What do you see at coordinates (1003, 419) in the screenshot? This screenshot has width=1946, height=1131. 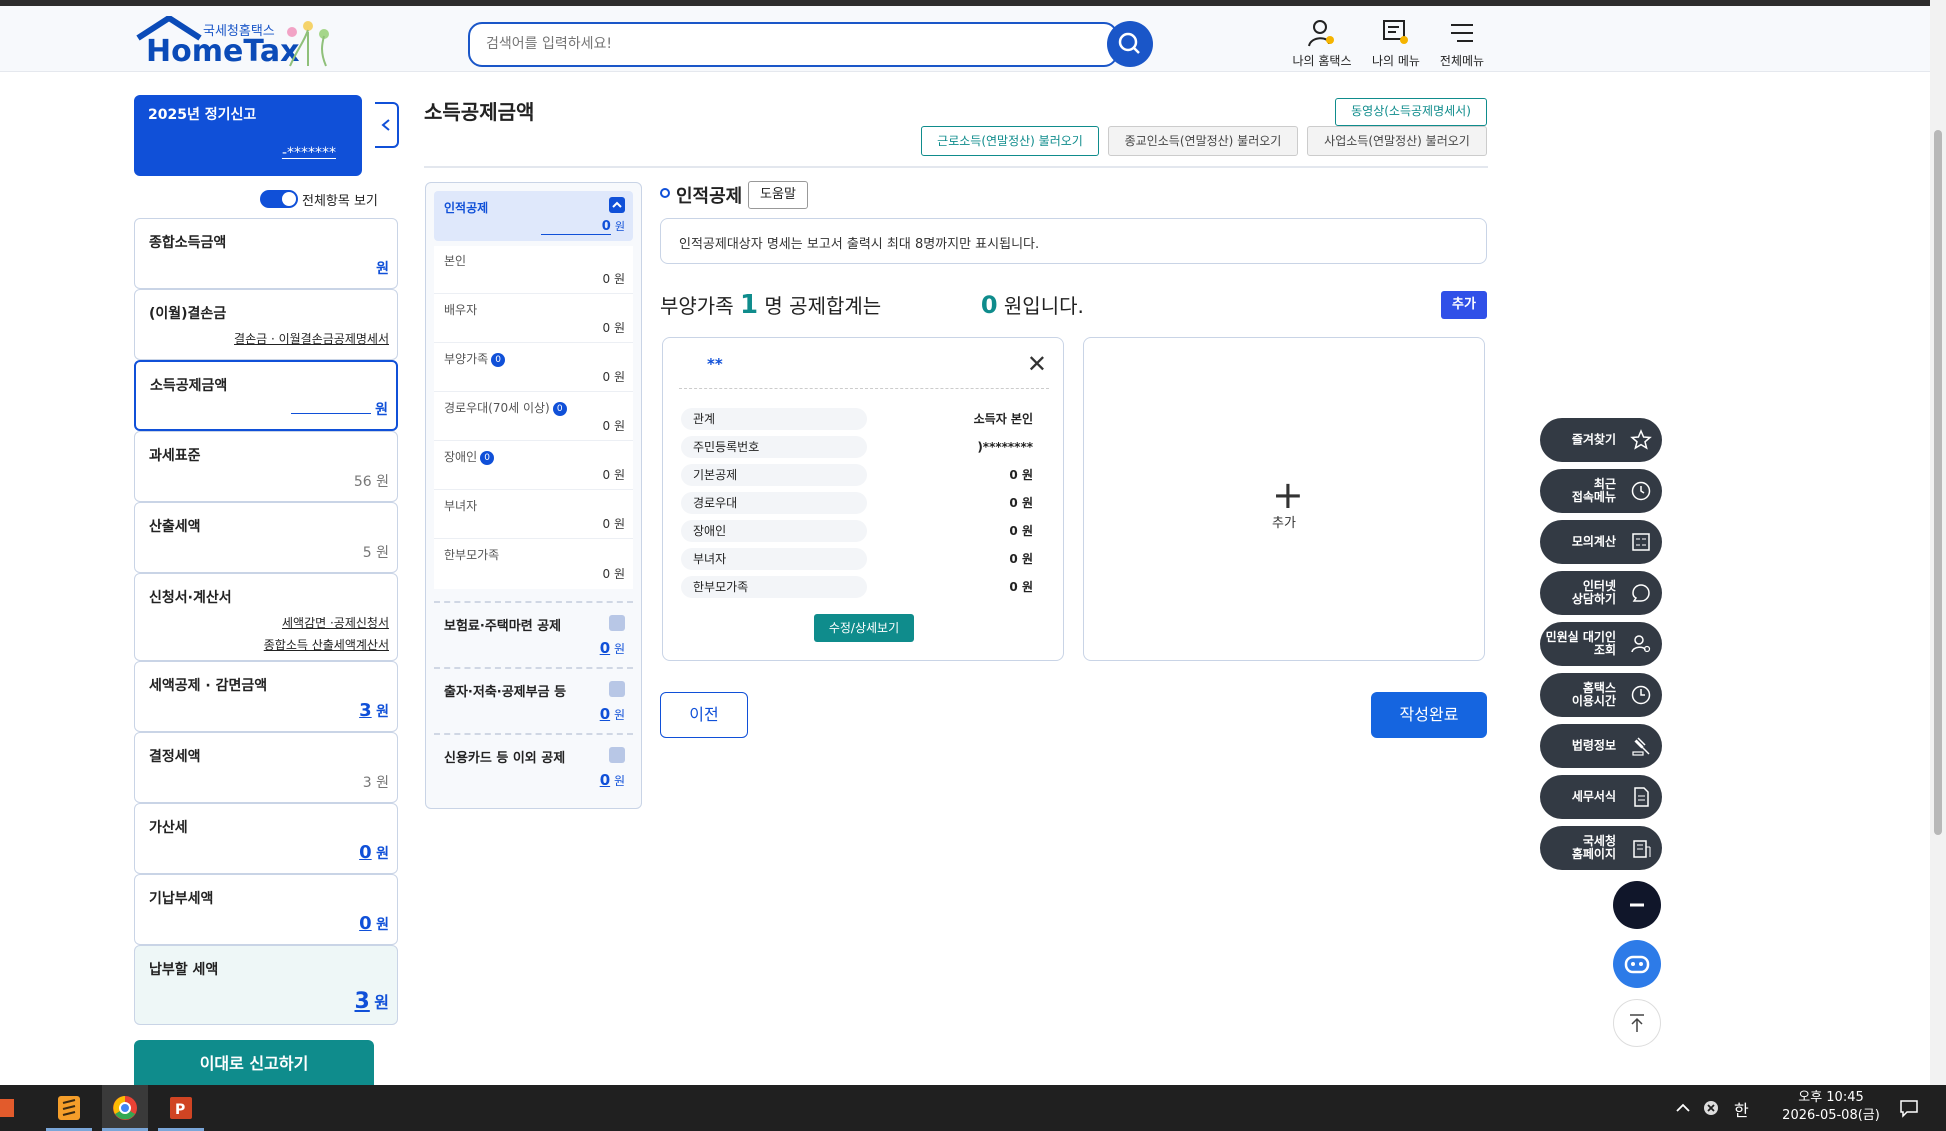 I see `row-value: 소득자 본인` at bounding box center [1003, 419].